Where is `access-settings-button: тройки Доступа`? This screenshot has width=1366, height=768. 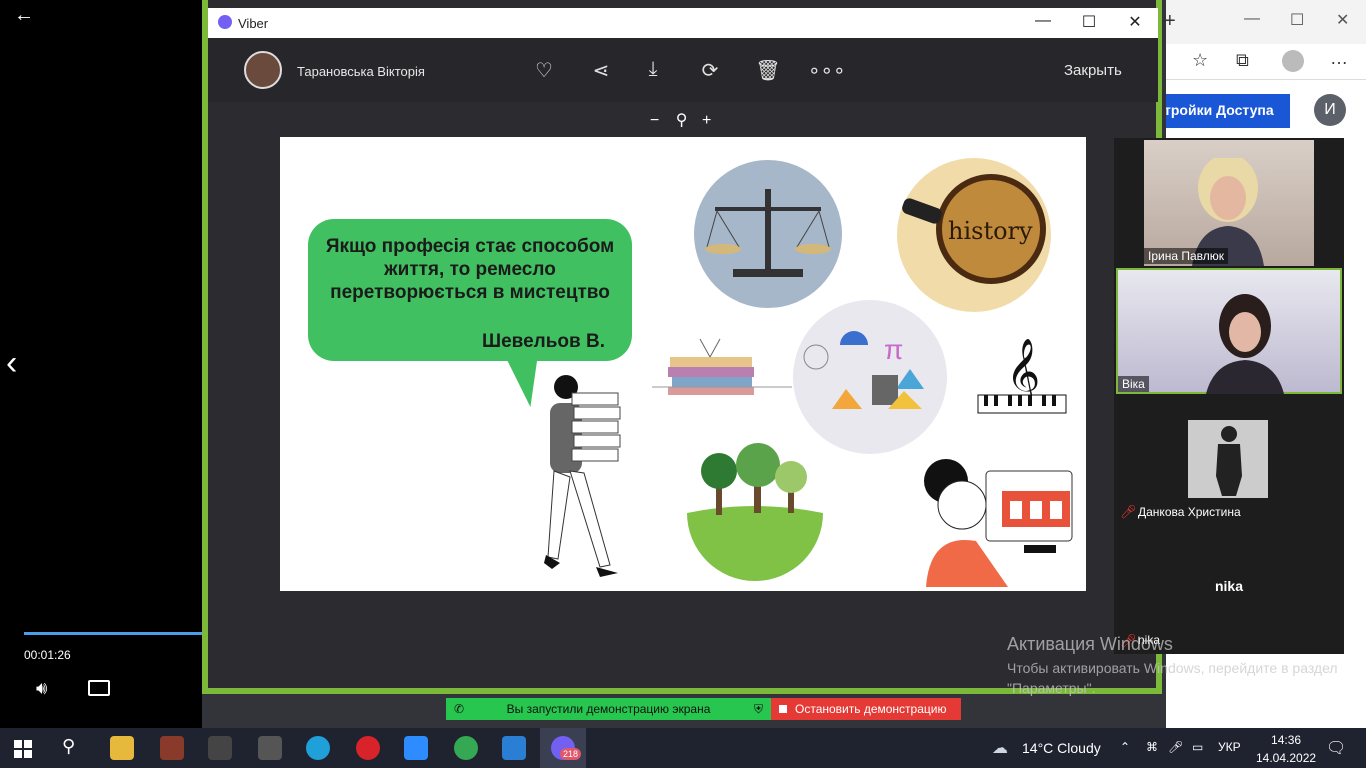 access-settings-button: тройки Доступа is located at coordinates (1224, 111).